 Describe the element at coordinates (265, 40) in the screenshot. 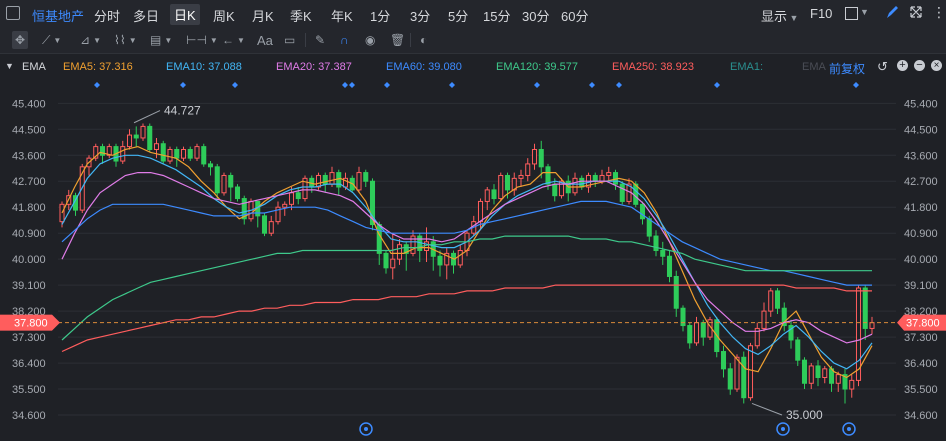

I see `text-tool-icon: Aa` at that location.